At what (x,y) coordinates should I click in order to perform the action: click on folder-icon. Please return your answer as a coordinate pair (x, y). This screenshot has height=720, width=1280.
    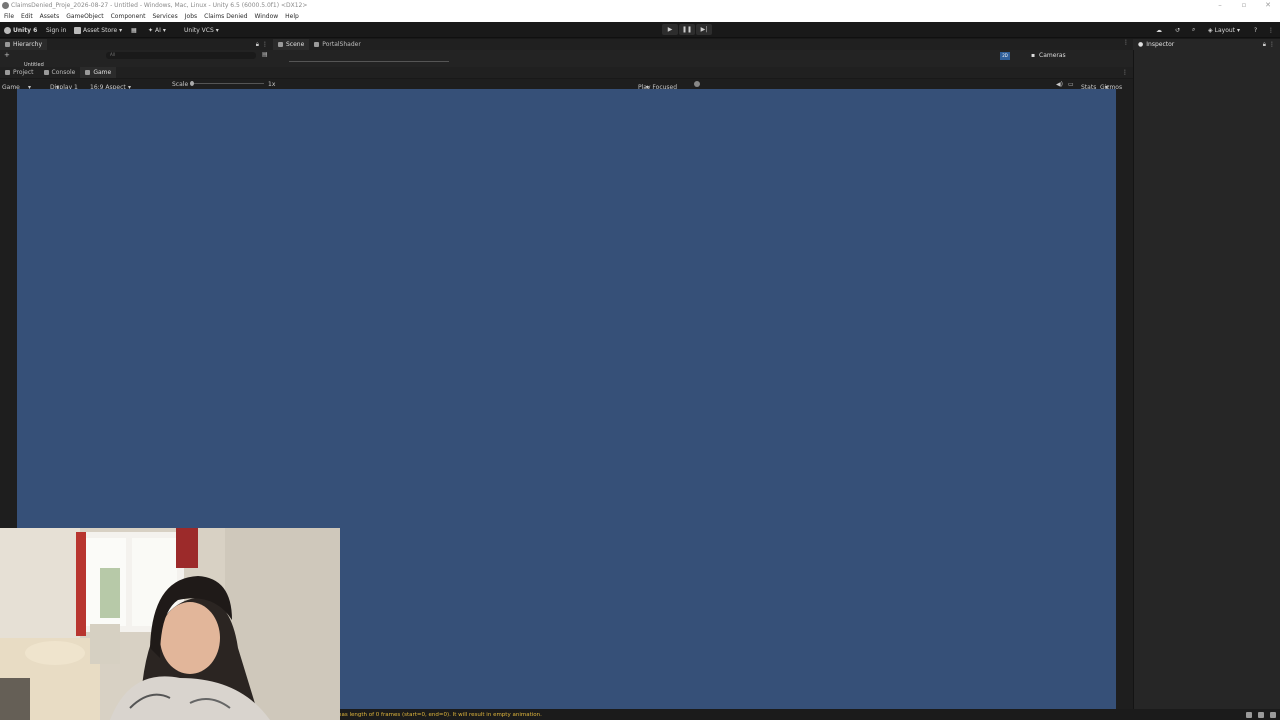
    Looking at the image, I should click on (7, 72).